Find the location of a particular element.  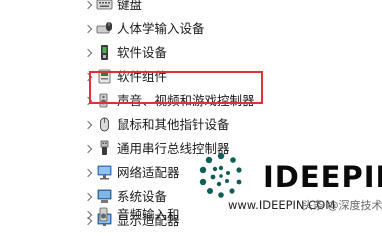

watermark-brand: IDEEPIN is located at coordinates (322, 177).